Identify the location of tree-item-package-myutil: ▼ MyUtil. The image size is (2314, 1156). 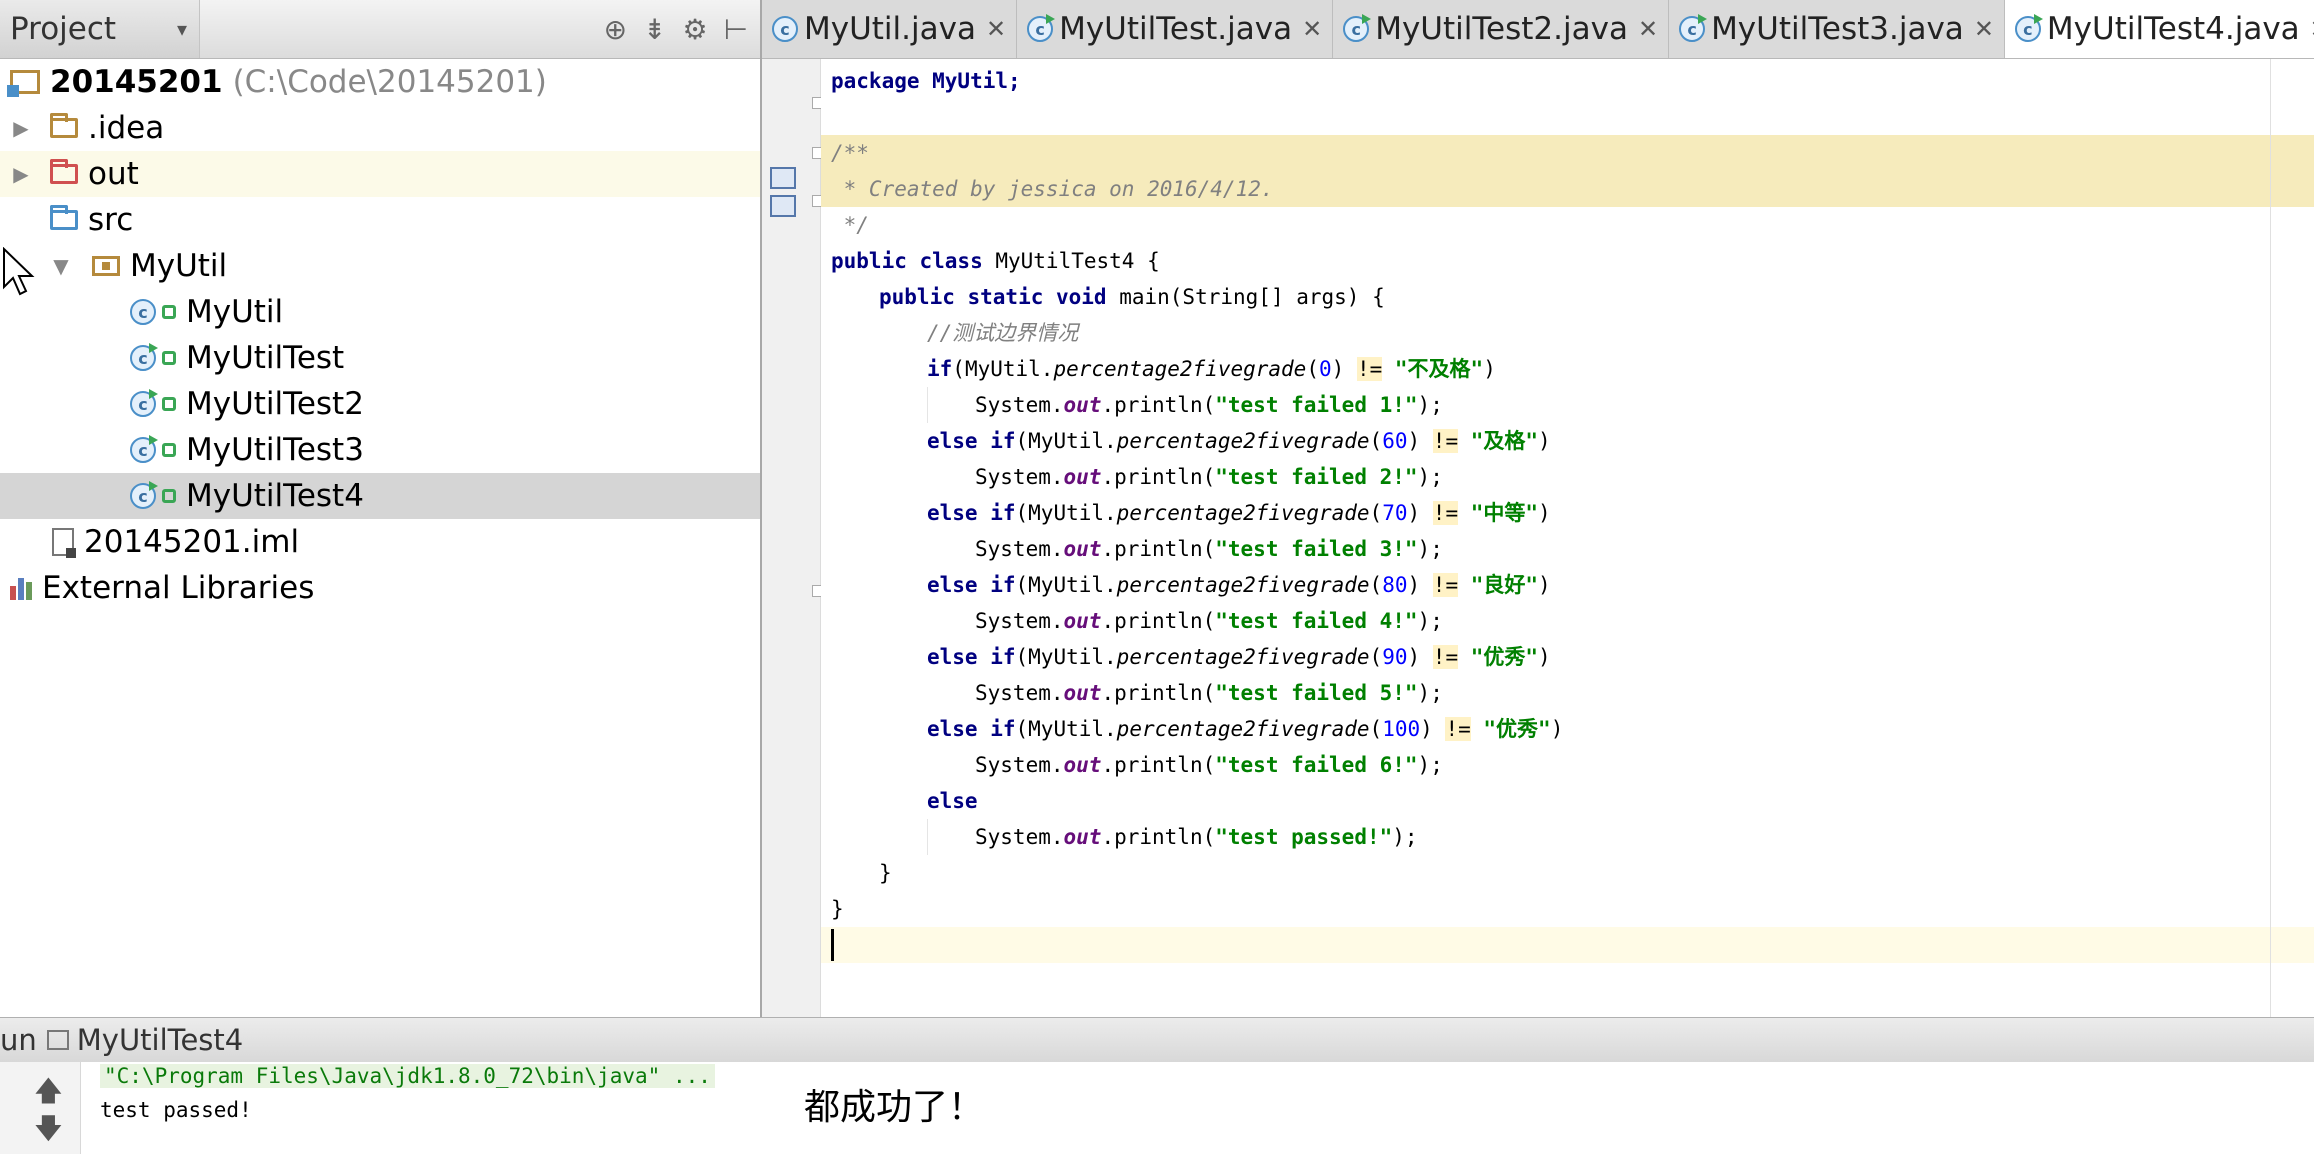
(405, 266).